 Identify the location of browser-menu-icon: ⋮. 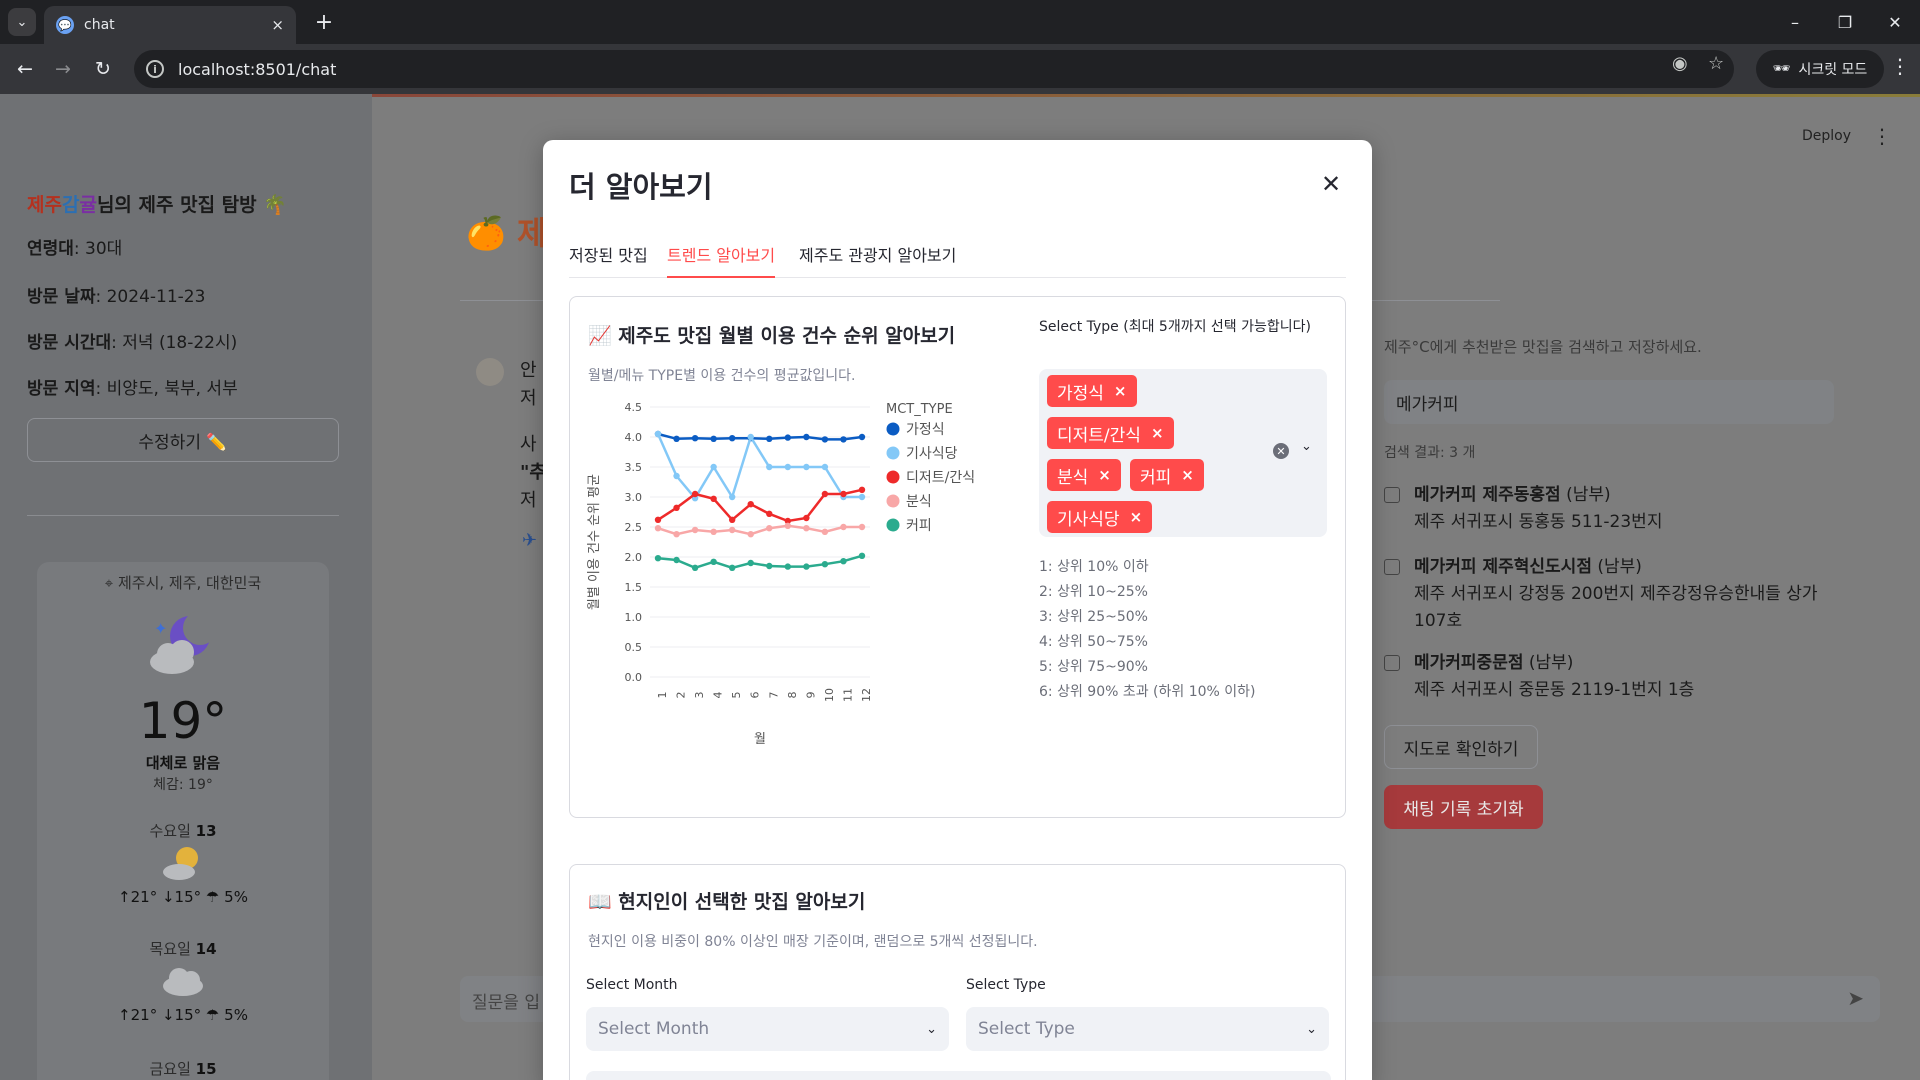
(1900, 66).